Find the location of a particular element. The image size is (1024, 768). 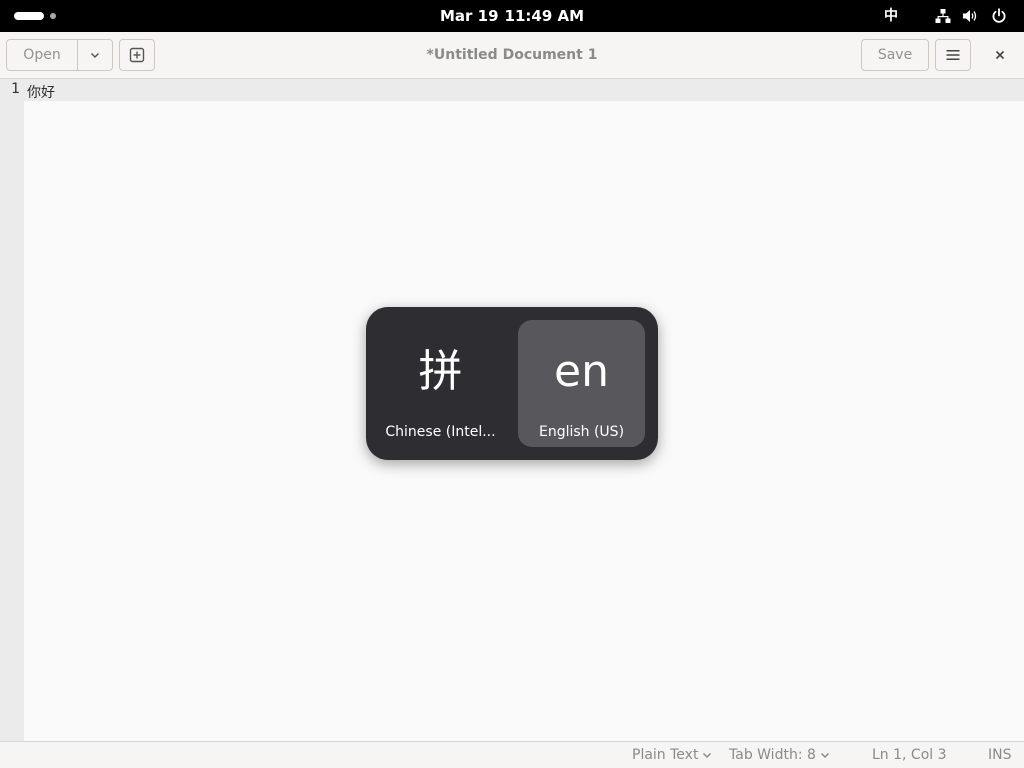

input-source-label: English (US) is located at coordinates (581, 432).